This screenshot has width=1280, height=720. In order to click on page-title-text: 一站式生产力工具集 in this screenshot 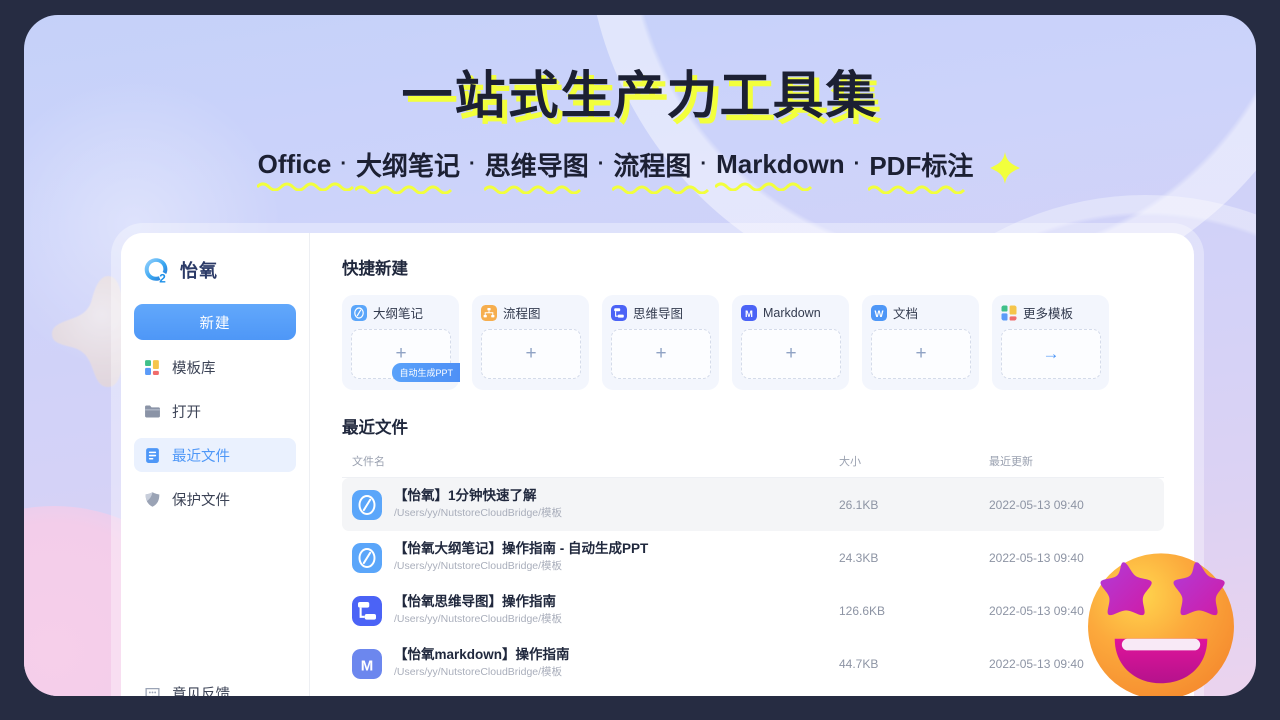, I will do `click(640, 95)`.